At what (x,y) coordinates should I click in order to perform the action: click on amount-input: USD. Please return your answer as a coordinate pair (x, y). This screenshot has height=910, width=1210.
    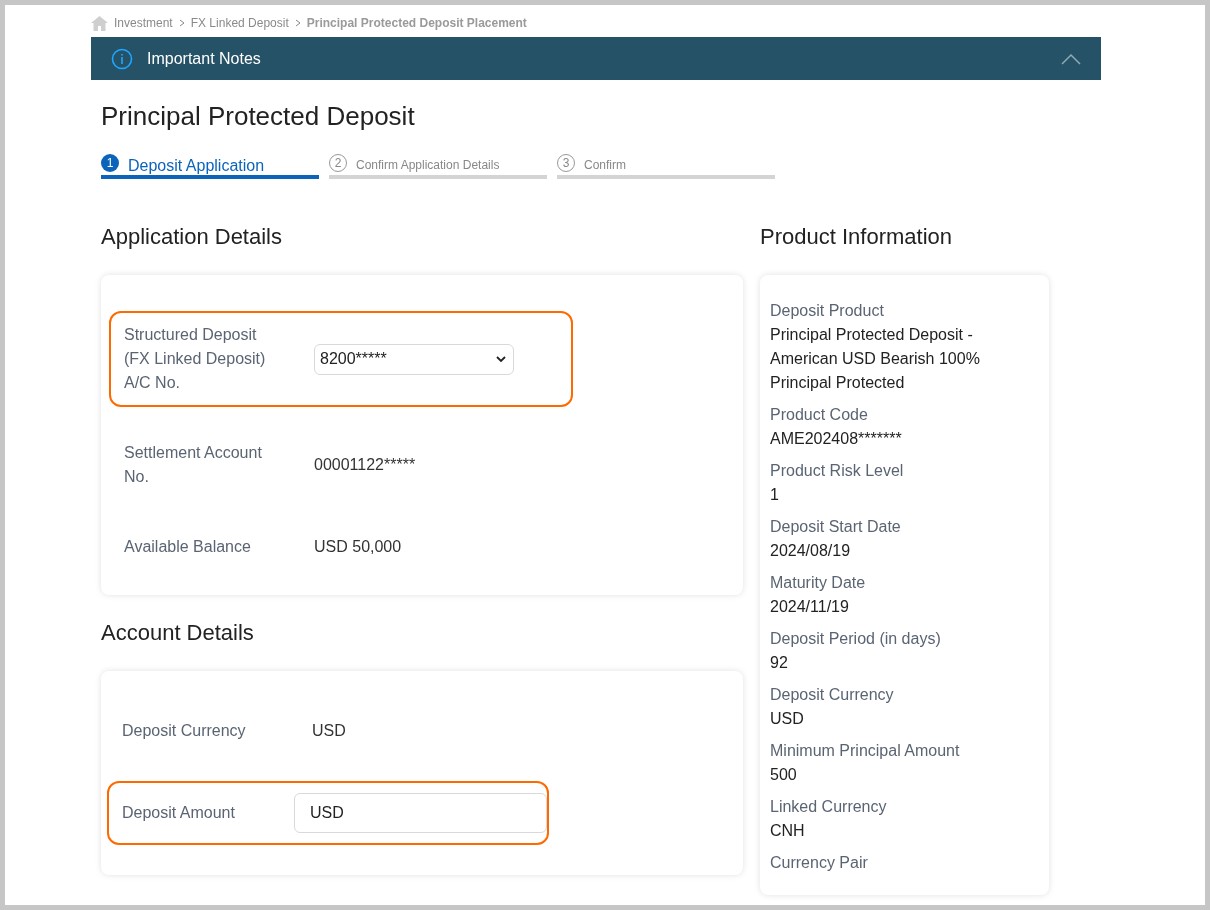
    Looking at the image, I should click on (420, 813).